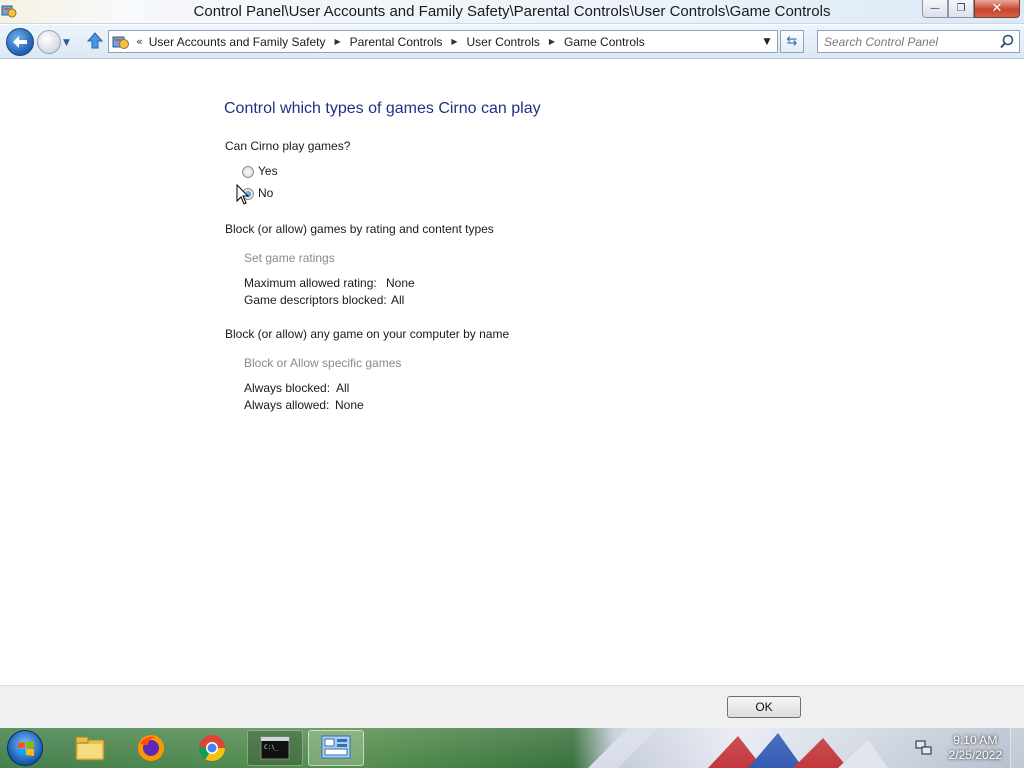  What do you see at coordinates (287, 388) in the screenshot?
I see `always-blocked-label: Always blocked:` at bounding box center [287, 388].